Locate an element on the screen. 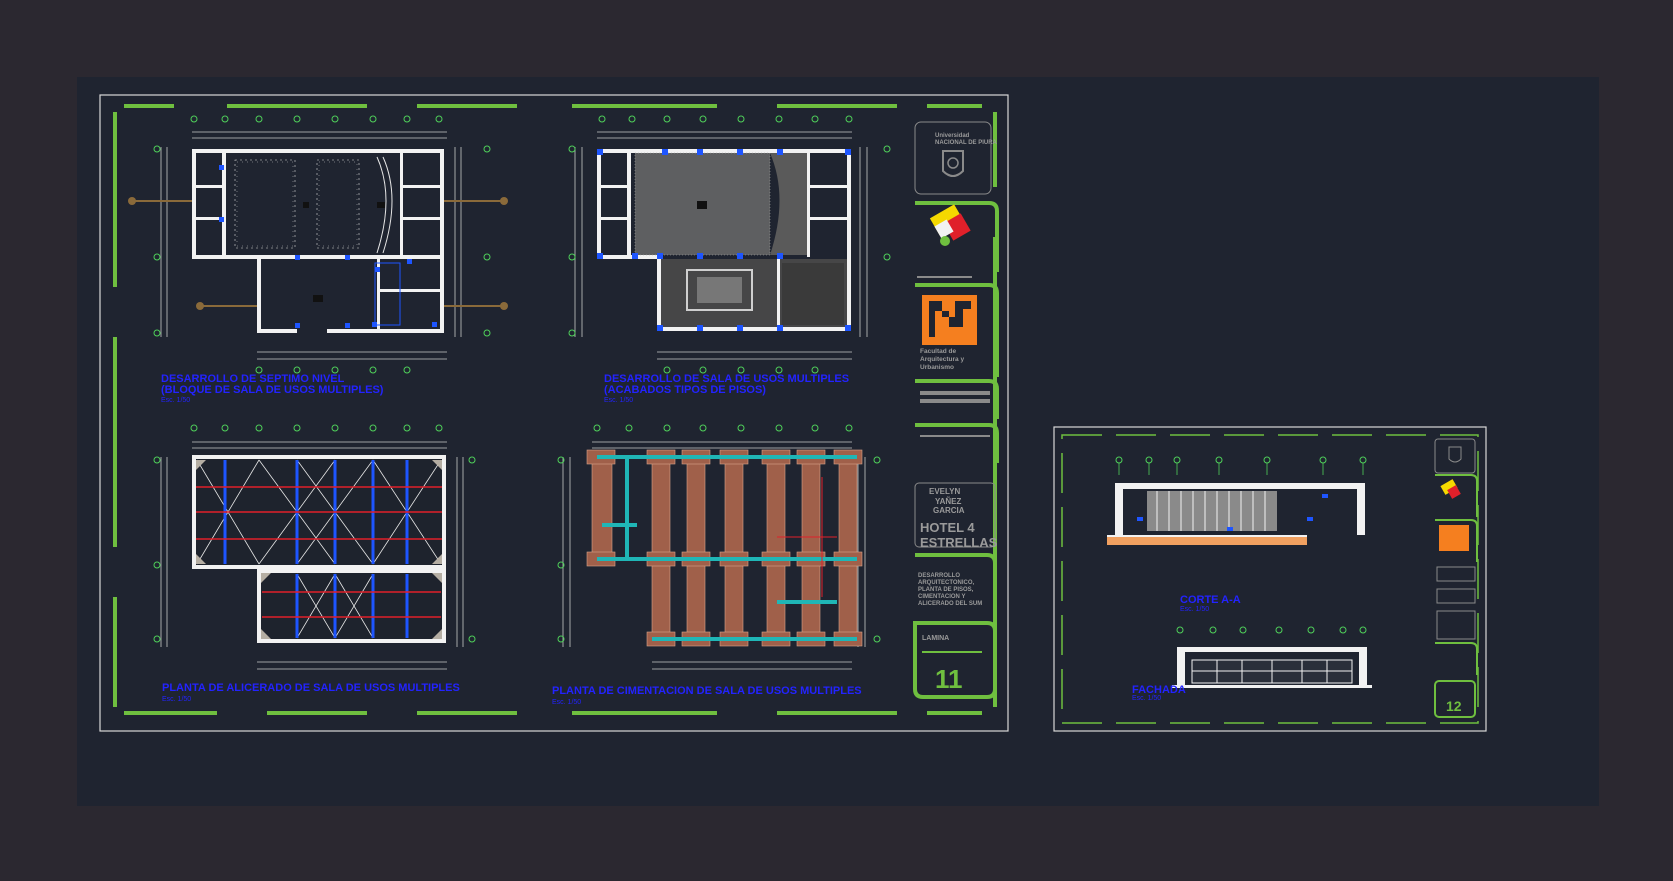 Image resolution: width=1673 pixels, height=881 pixels. plan-2-title-line2: (ACABADOS TIPOS DE PISOS) is located at coordinates (685, 390).